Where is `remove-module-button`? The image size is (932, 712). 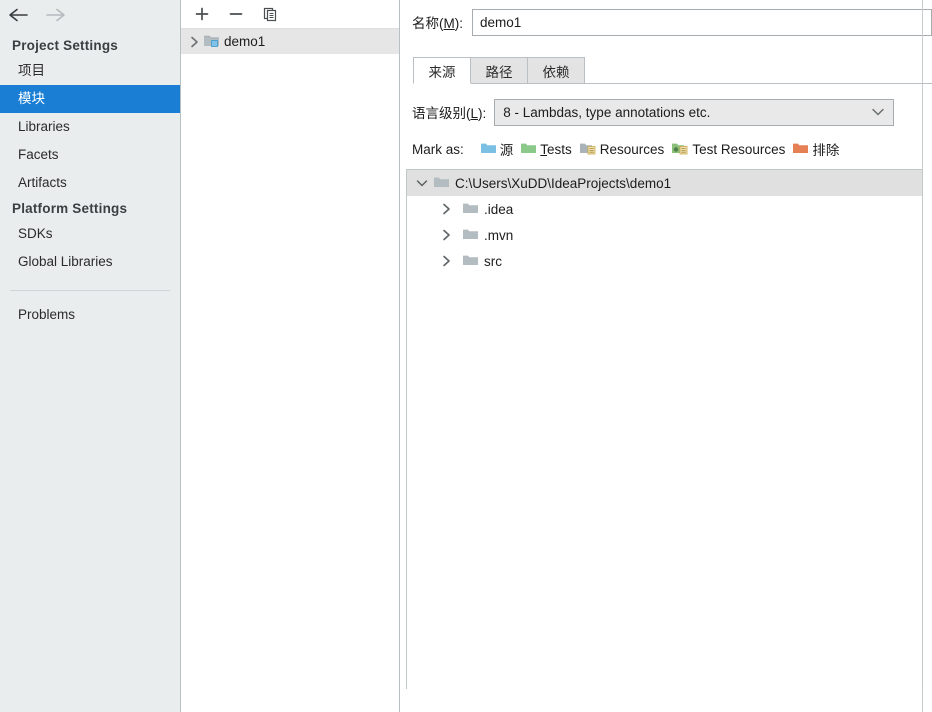 remove-module-button is located at coordinates (236, 14).